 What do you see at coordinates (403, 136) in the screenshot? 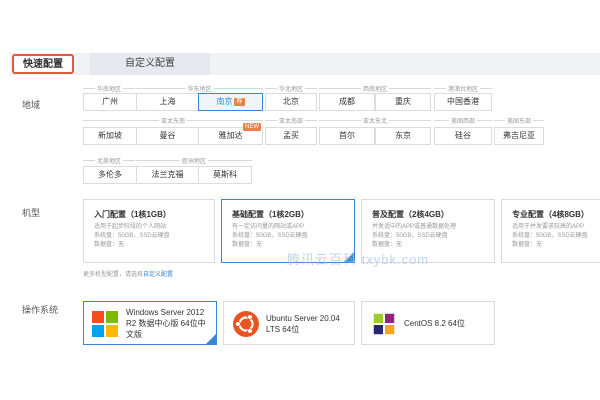
I see `city-tokyo: 东京` at bounding box center [403, 136].